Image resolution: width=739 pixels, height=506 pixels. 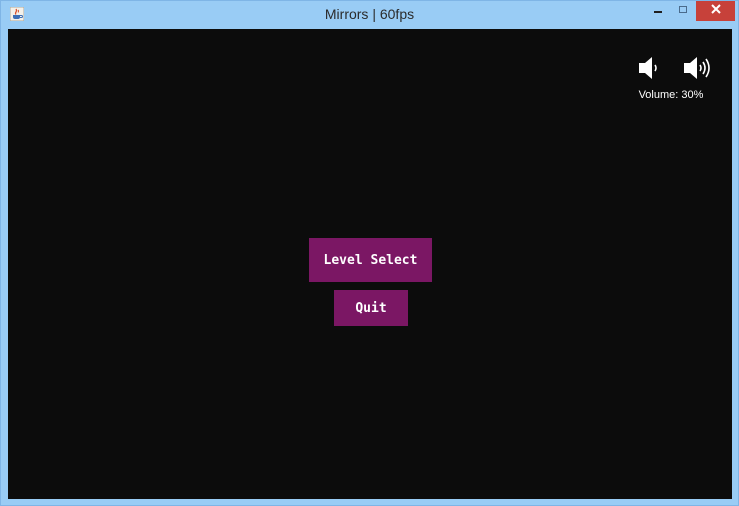 I want to click on window-title: Mirrors | 60fps, so click(x=369, y=14).